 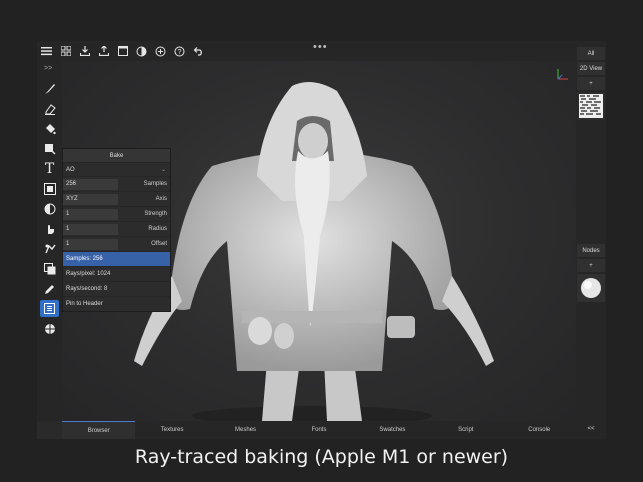 What do you see at coordinates (90, 229) in the screenshot?
I see `radius-field: 1` at bounding box center [90, 229].